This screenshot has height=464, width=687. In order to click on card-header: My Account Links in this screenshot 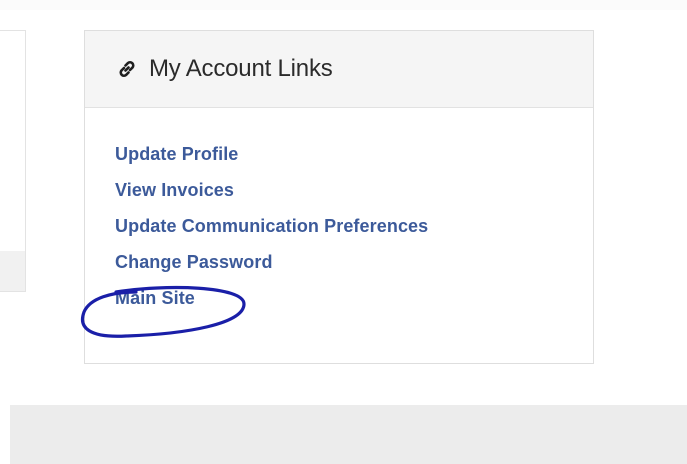, I will do `click(339, 69)`.